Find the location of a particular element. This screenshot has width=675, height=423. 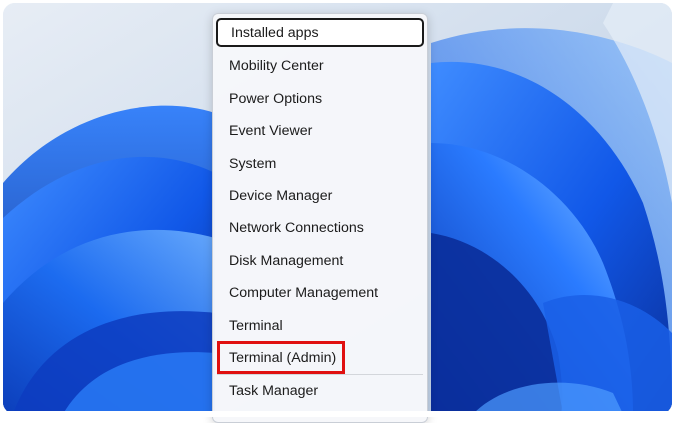

menu-item-system: System is located at coordinates (320, 164).